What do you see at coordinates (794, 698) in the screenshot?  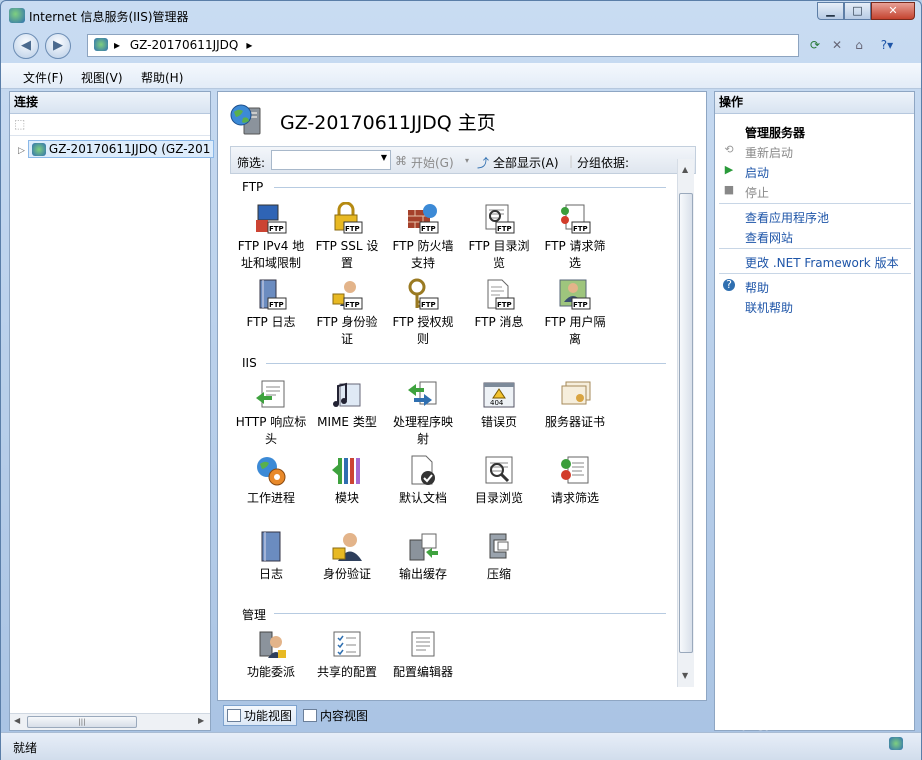 I see `baidu-watermark: Bai du 经验` at bounding box center [794, 698].